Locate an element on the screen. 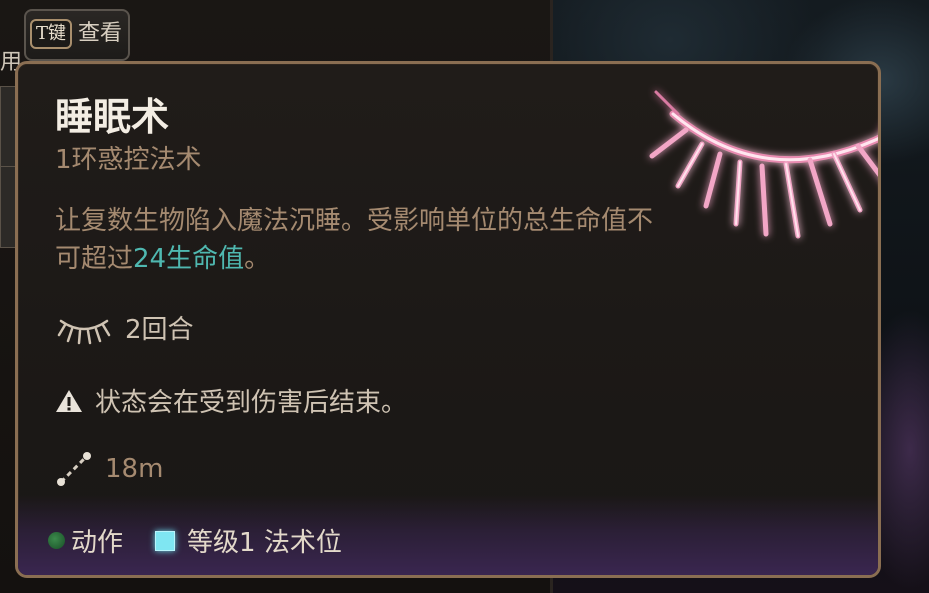  closed-eye-lashes-icon is located at coordinates (763, 164).